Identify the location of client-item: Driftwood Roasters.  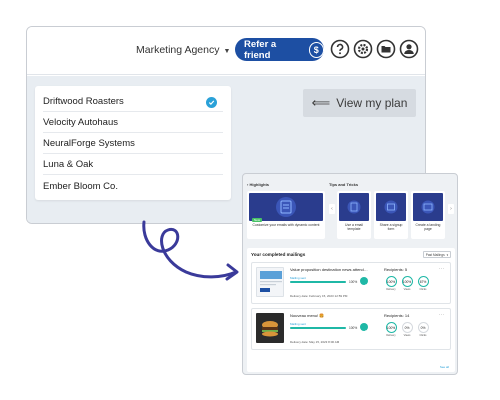
(133, 102).